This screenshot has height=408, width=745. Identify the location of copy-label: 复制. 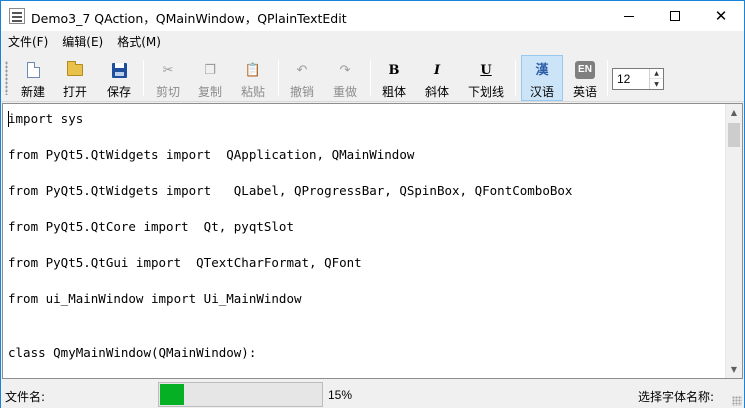
(209, 92).